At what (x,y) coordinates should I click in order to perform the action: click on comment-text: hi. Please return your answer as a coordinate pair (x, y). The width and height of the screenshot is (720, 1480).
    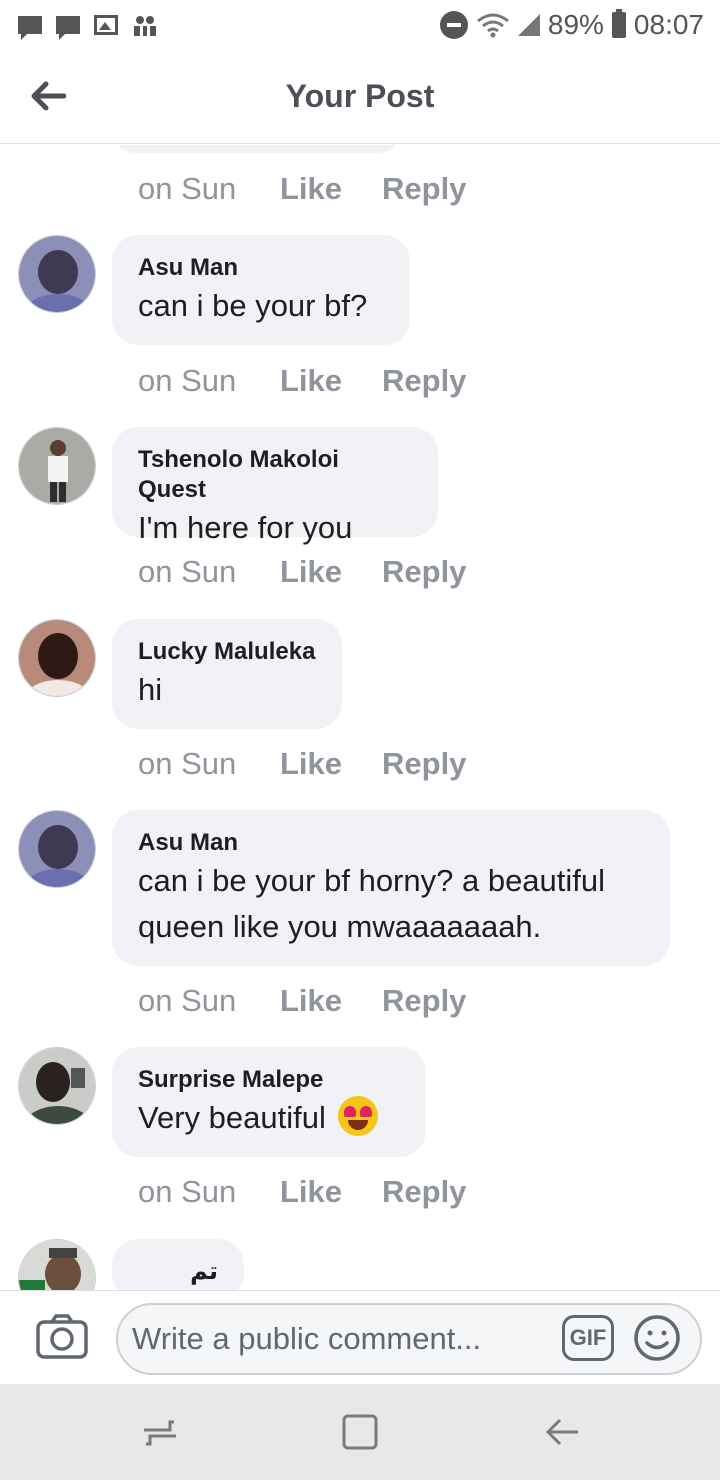
    Looking at the image, I should click on (150, 689).